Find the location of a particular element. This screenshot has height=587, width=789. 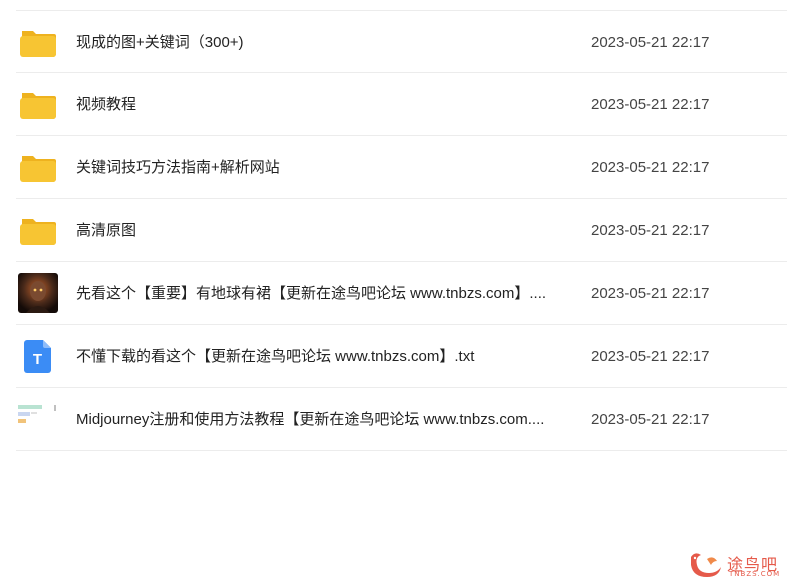

svg-text: T is located at coordinates (37, 359).